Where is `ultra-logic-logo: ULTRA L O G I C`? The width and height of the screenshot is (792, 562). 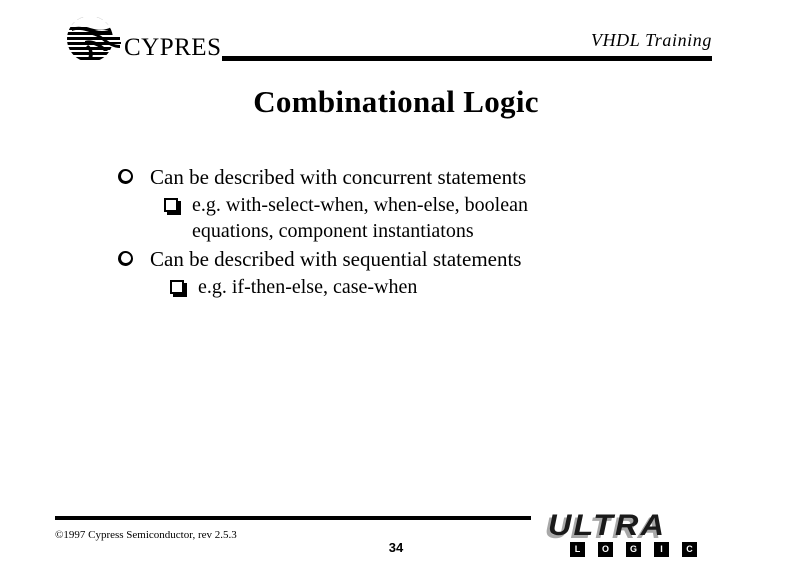
ultra-logic-logo: ULTRA L O G I C is located at coordinates (638, 534).